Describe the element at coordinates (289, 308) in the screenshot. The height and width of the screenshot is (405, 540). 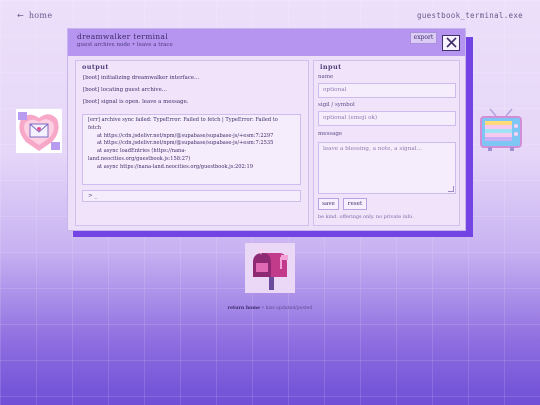
I see `footer-tail: kiss updated/posted` at that location.